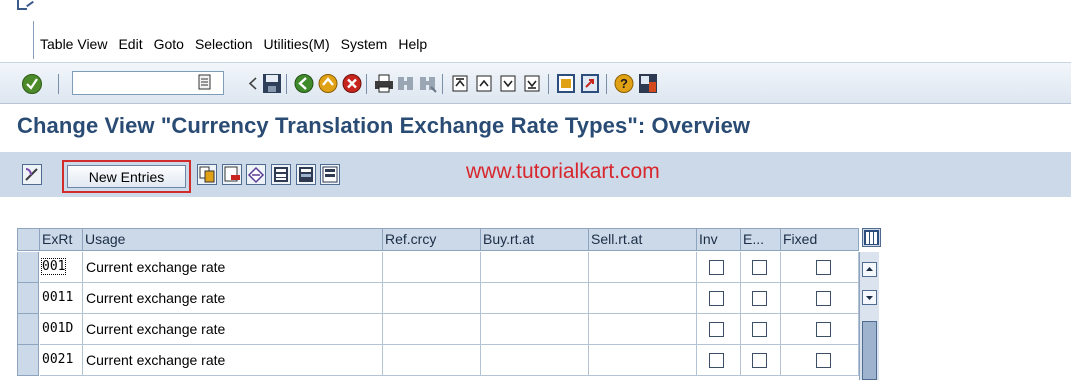  What do you see at coordinates (224, 44) in the screenshot?
I see `menu-item-selection: Selection` at bounding box center [224, 44].